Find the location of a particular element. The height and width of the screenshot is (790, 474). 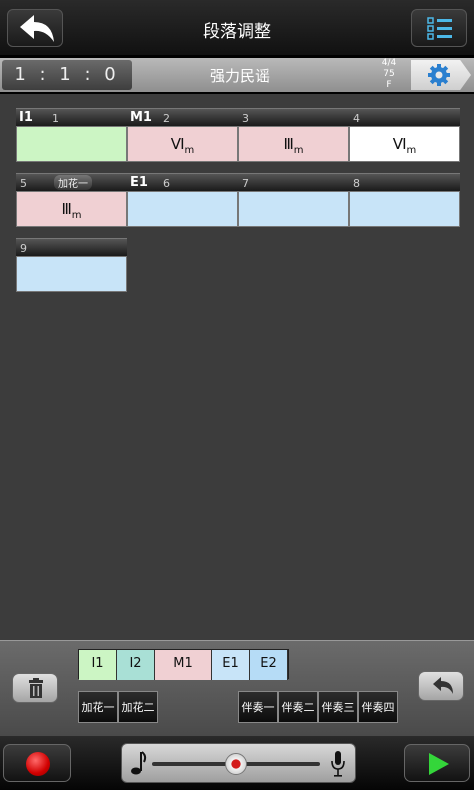

accomp-two-button: 伴奏二 is located at coordinates (298, 707).